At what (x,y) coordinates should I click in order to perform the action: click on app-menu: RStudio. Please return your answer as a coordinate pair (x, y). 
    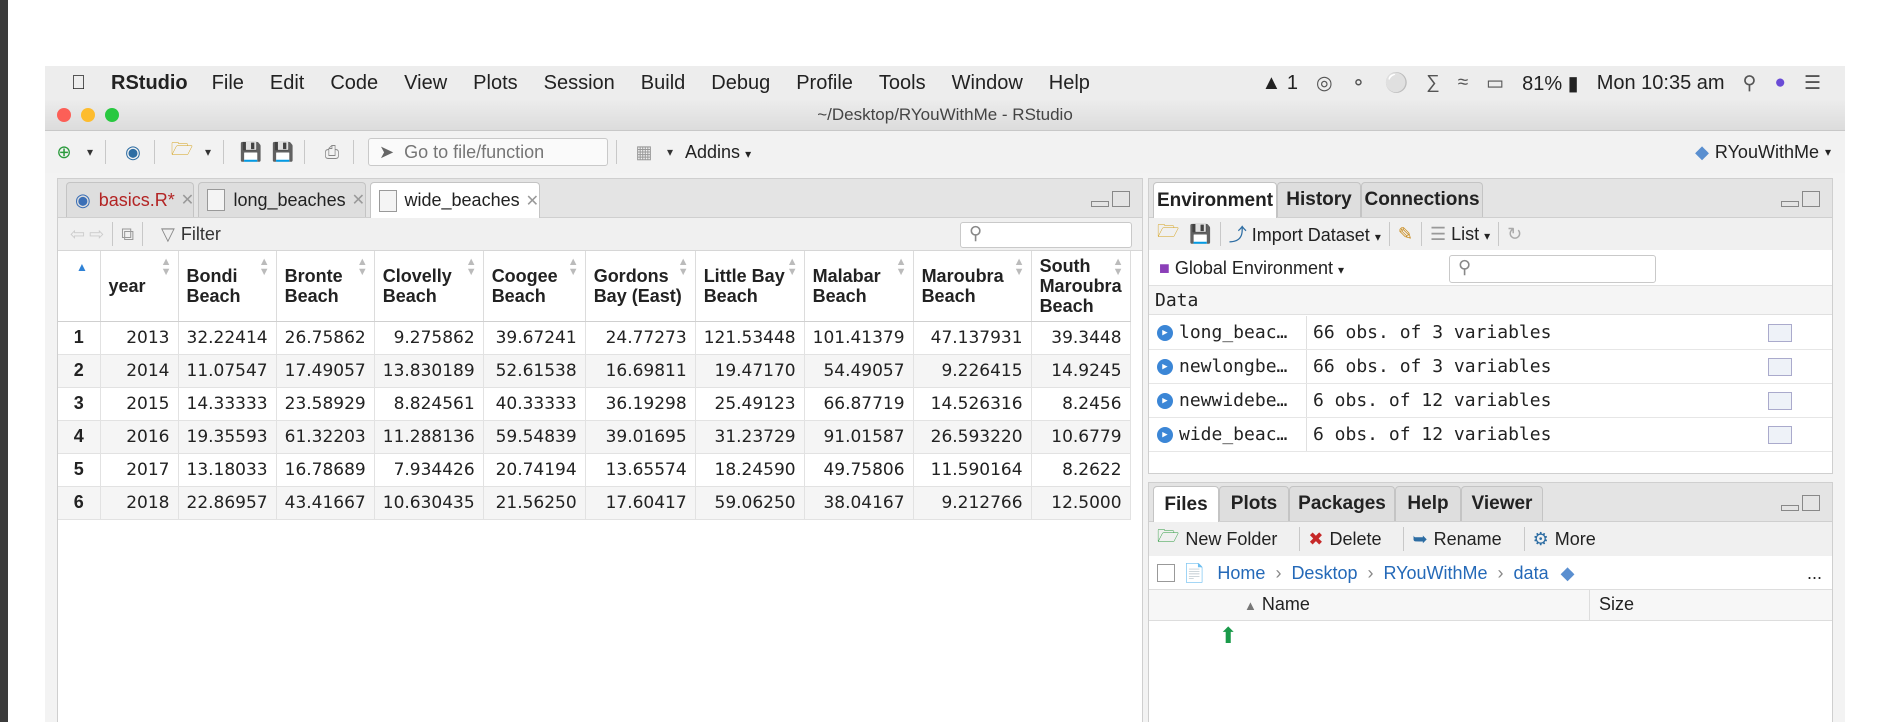
    Looking at the image, I should click on (149, 83).